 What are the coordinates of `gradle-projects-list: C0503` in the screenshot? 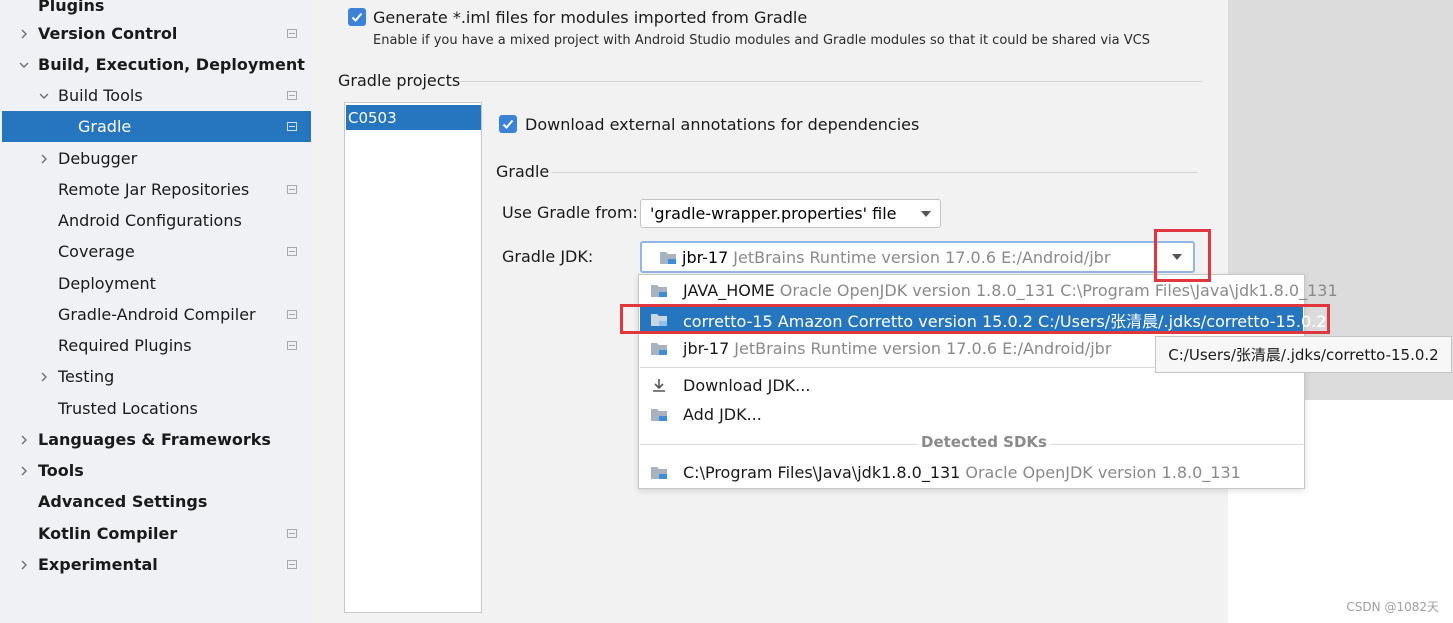 It's located at (413, 357).